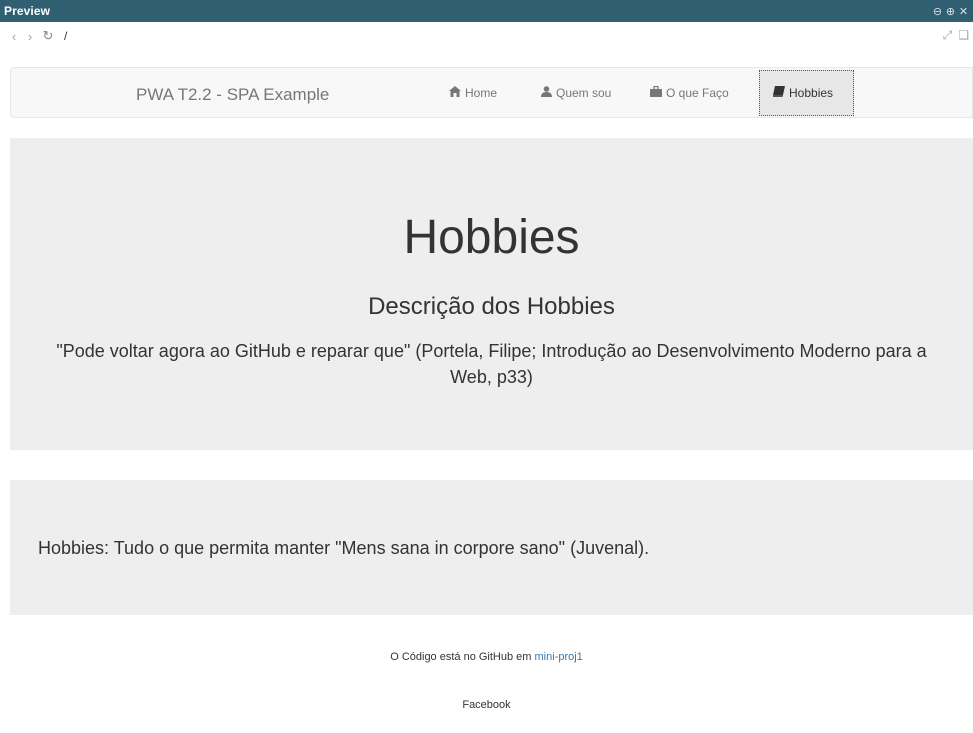  Describe the element at coordinates (27, 11) in the screenshot. I see `panel-title: Preview` at that location.